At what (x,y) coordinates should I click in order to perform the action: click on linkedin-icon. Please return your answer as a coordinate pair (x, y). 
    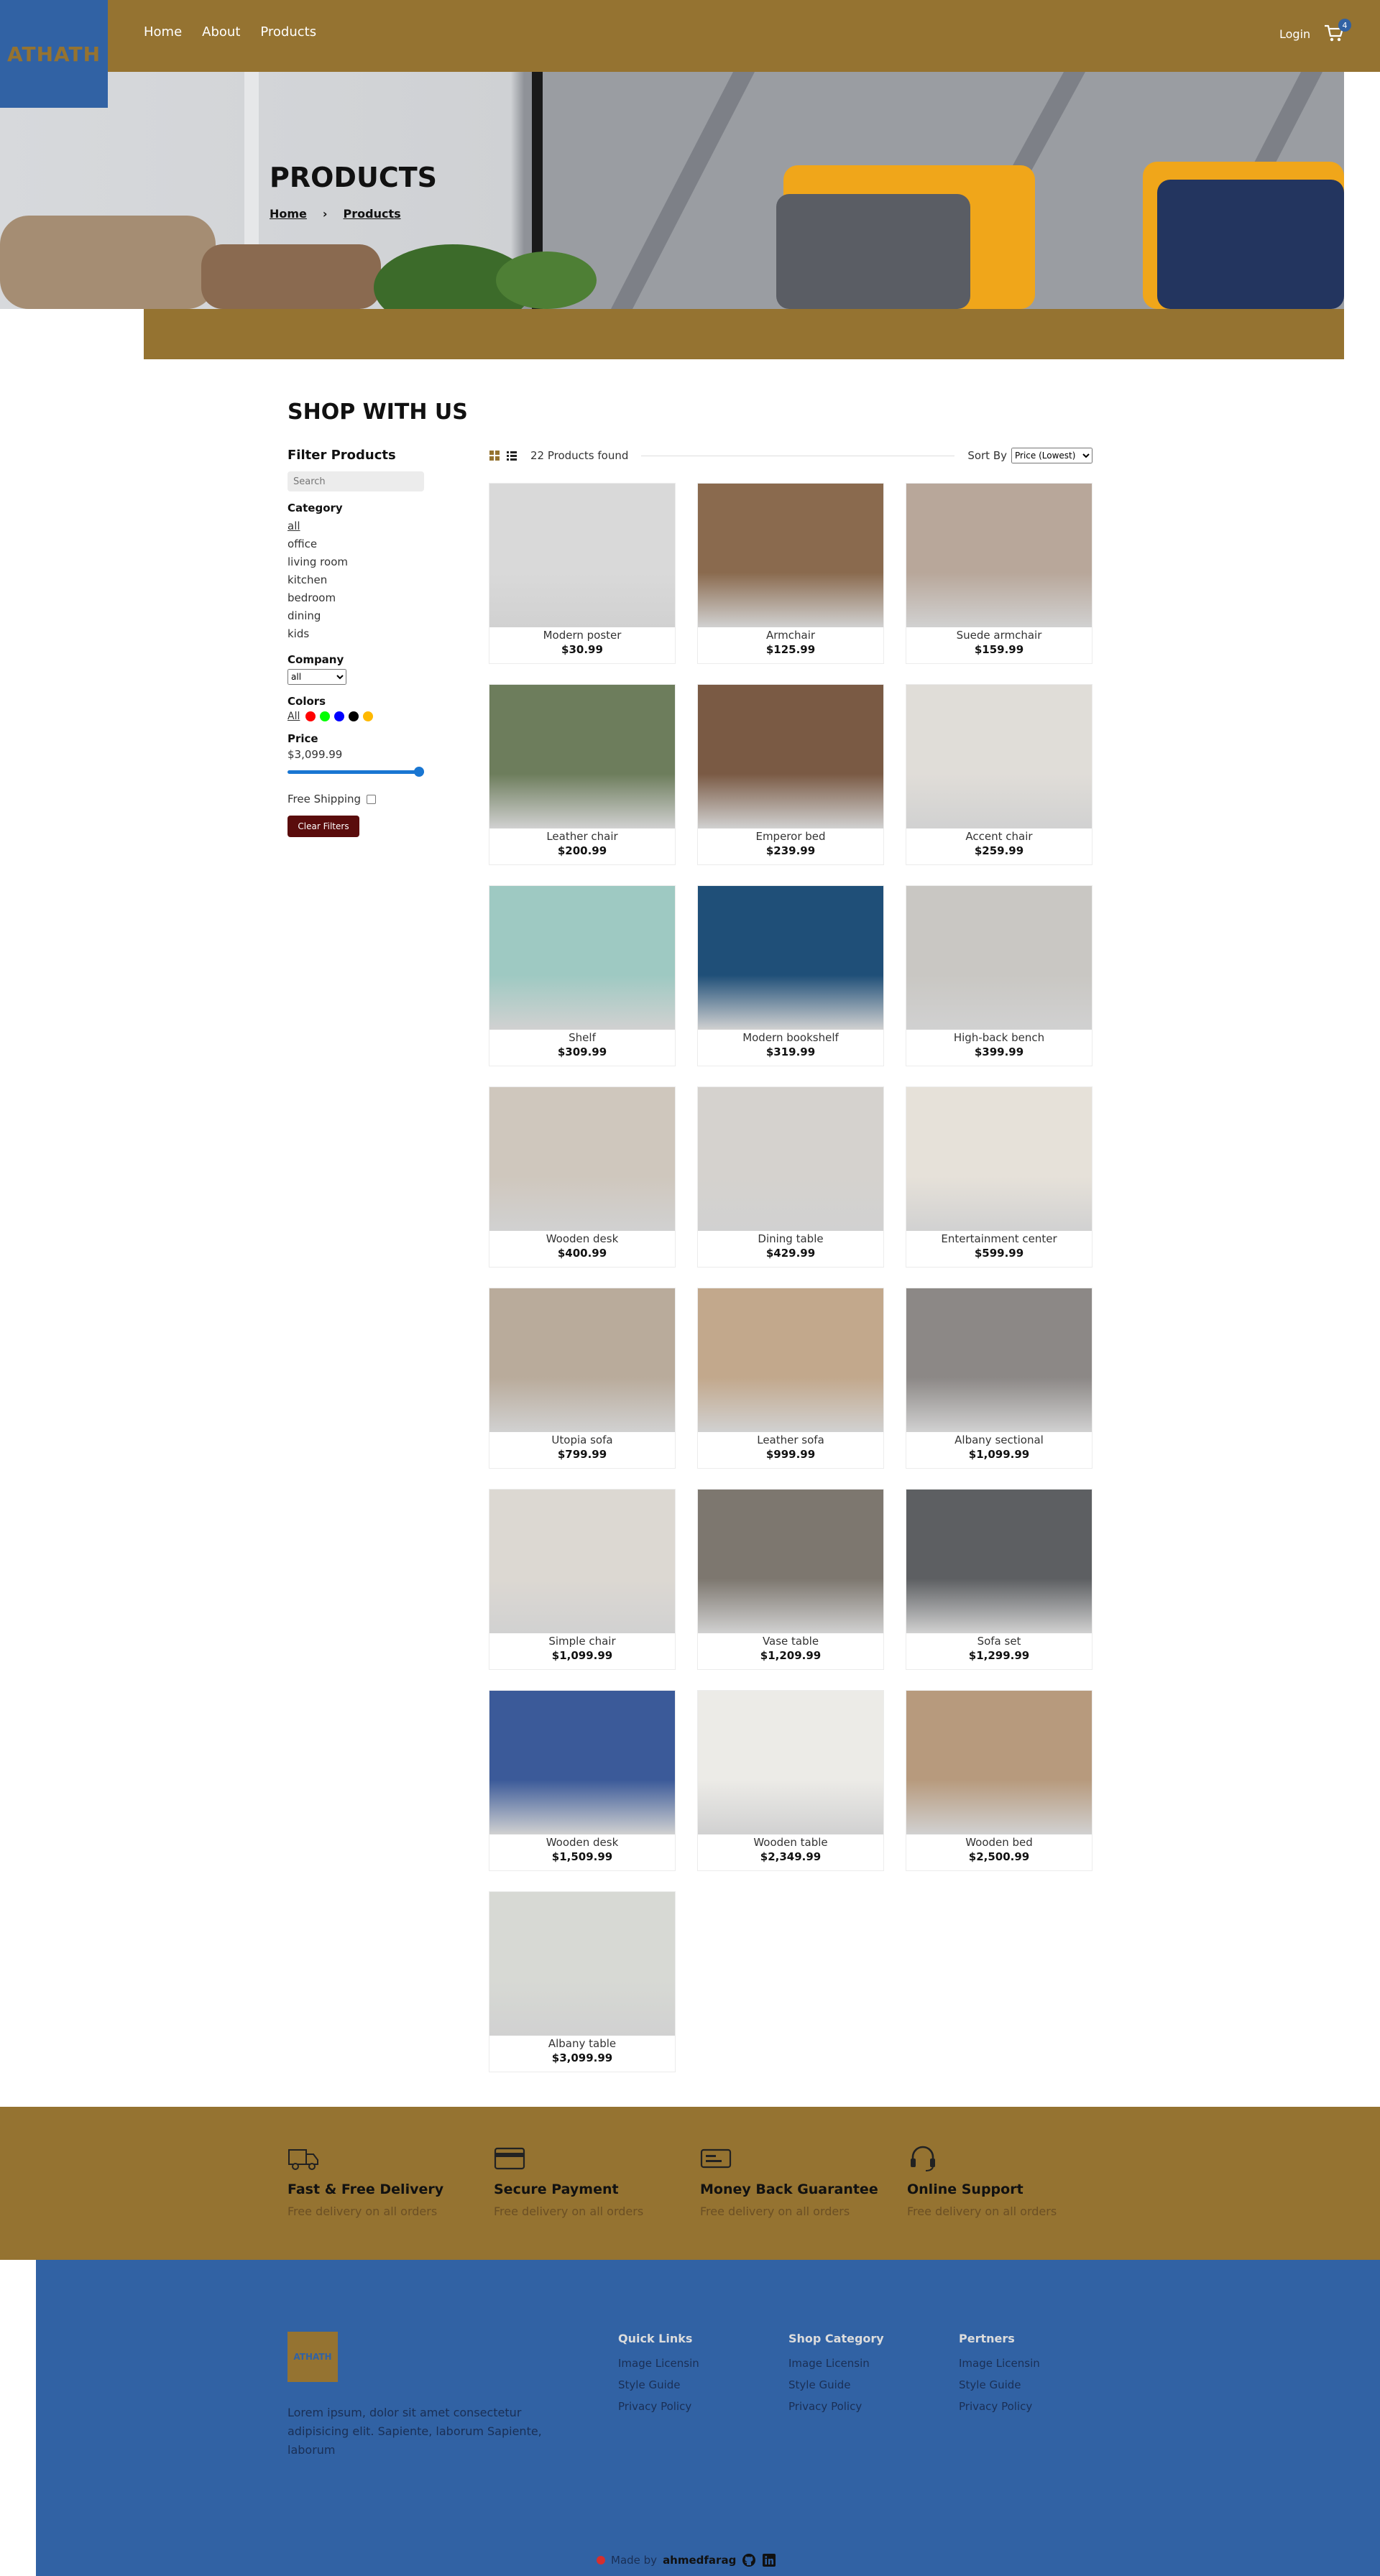
    Looking at the image, I should click on (769, 2560).